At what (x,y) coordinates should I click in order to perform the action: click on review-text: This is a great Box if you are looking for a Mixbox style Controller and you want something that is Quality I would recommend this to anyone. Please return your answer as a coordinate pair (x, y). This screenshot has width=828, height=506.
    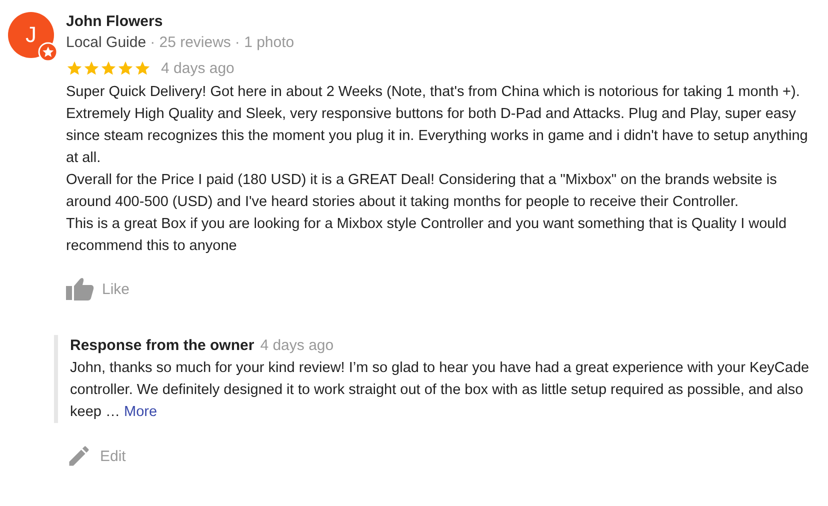
    Looking at the image, I should click on (427, 235).